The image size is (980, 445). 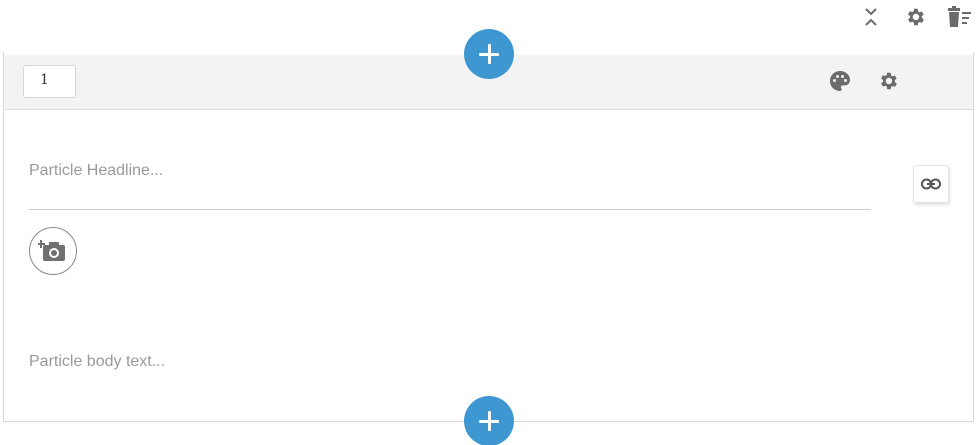 I want to click on add-photo-icon, so click(x=51, y=250).